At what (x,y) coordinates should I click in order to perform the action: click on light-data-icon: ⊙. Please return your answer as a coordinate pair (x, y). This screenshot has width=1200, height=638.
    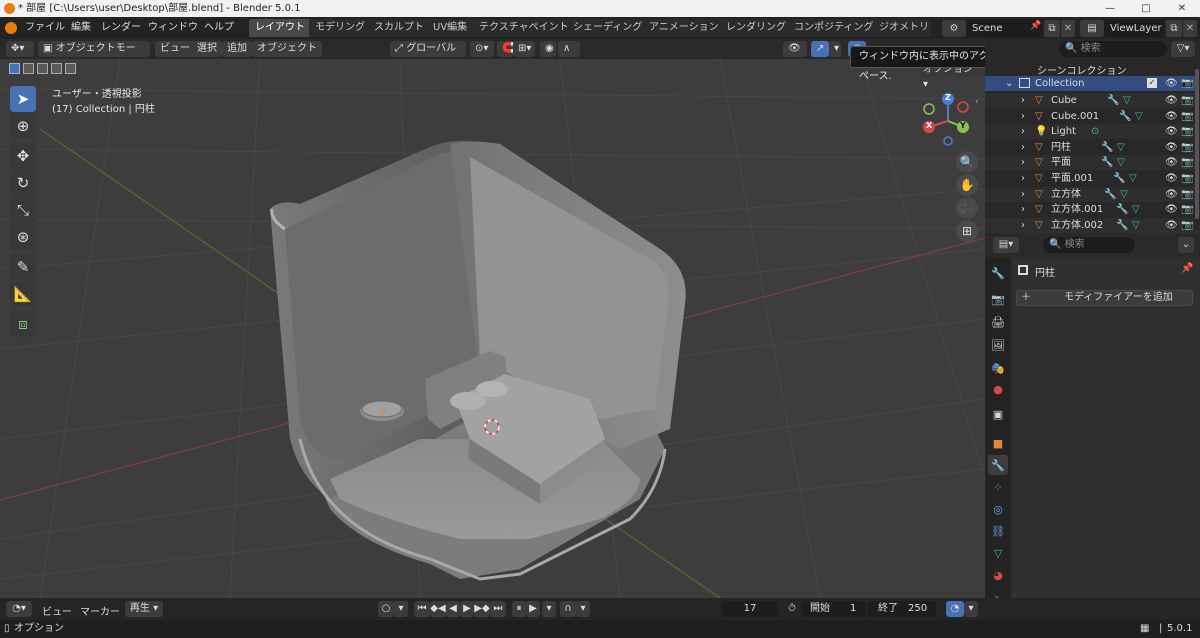
    Looking at the image, I should click on (1095, 131).